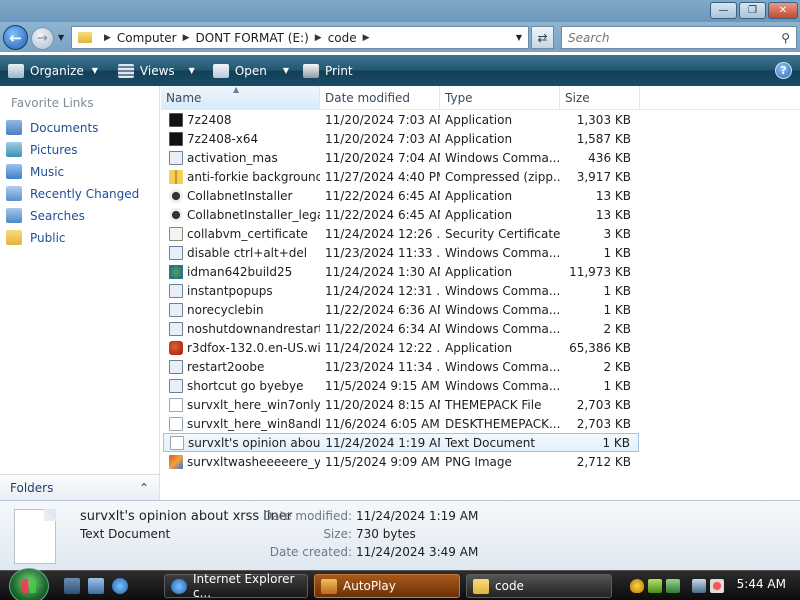 The image size is (800, 600). Describe the element at coordinates (519, 37) in the screenshot. I see `address-dropdown-icon: ▼` at that location.